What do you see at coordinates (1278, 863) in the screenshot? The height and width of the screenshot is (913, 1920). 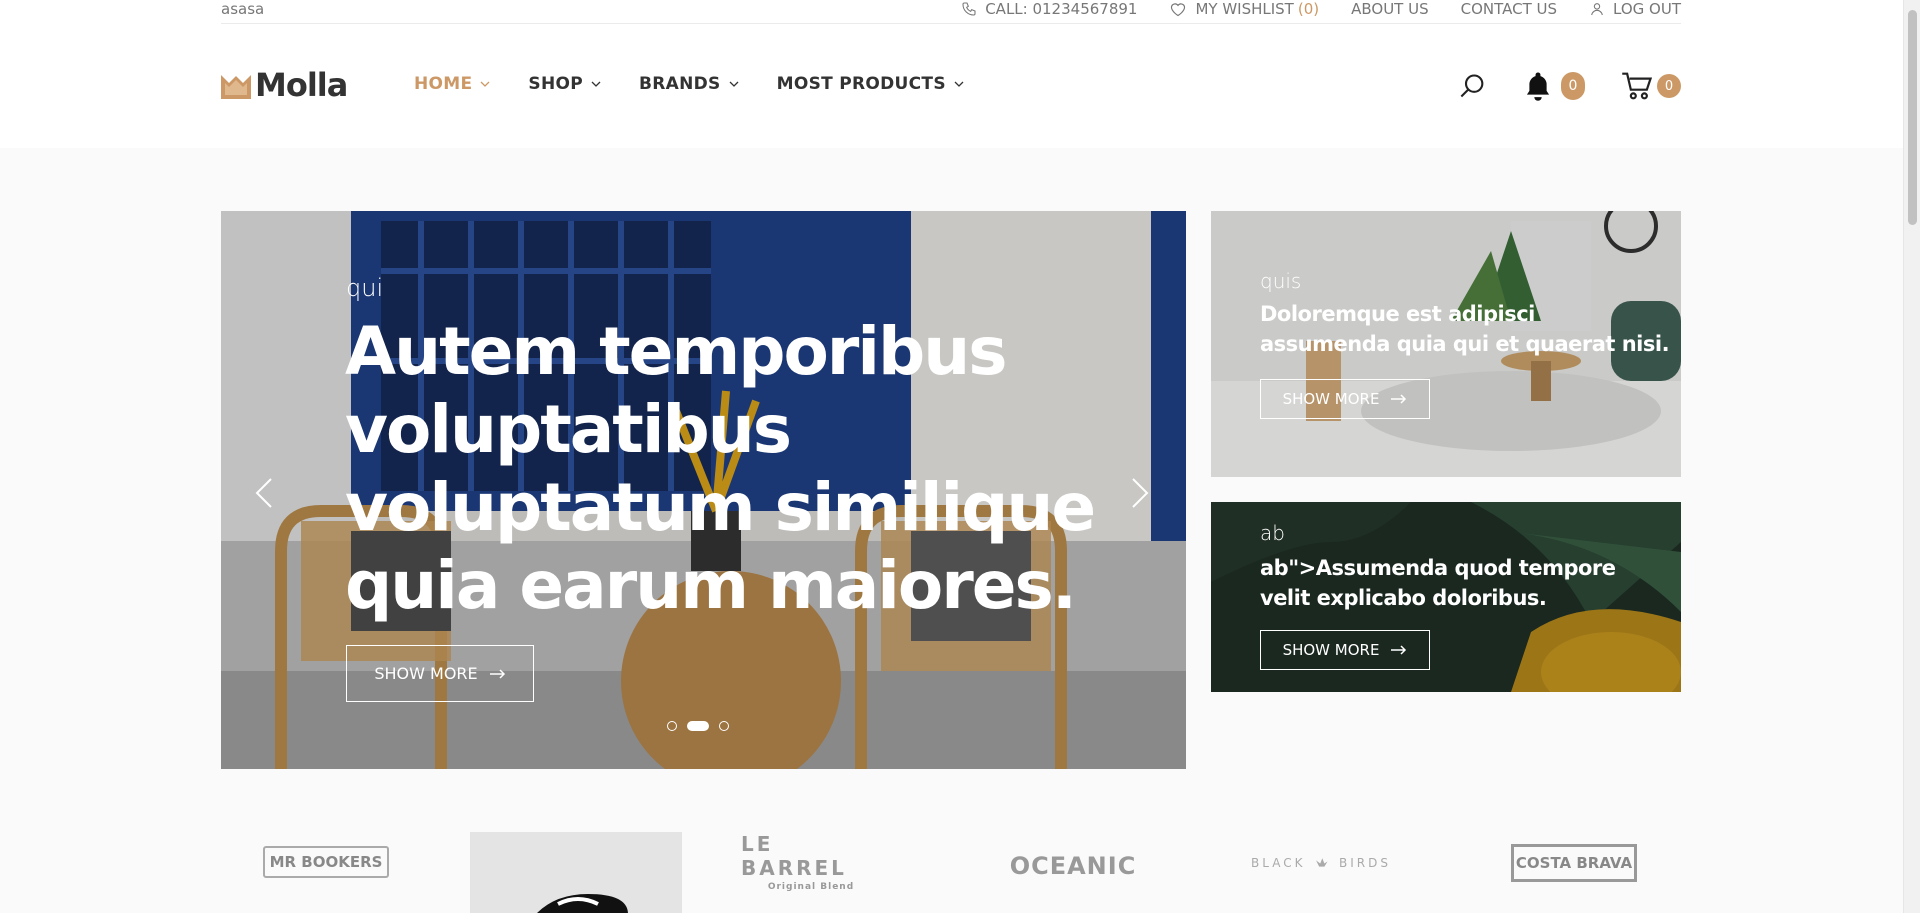 I see `brand-black-label: BLACK` at bounding box center [1278, 863].